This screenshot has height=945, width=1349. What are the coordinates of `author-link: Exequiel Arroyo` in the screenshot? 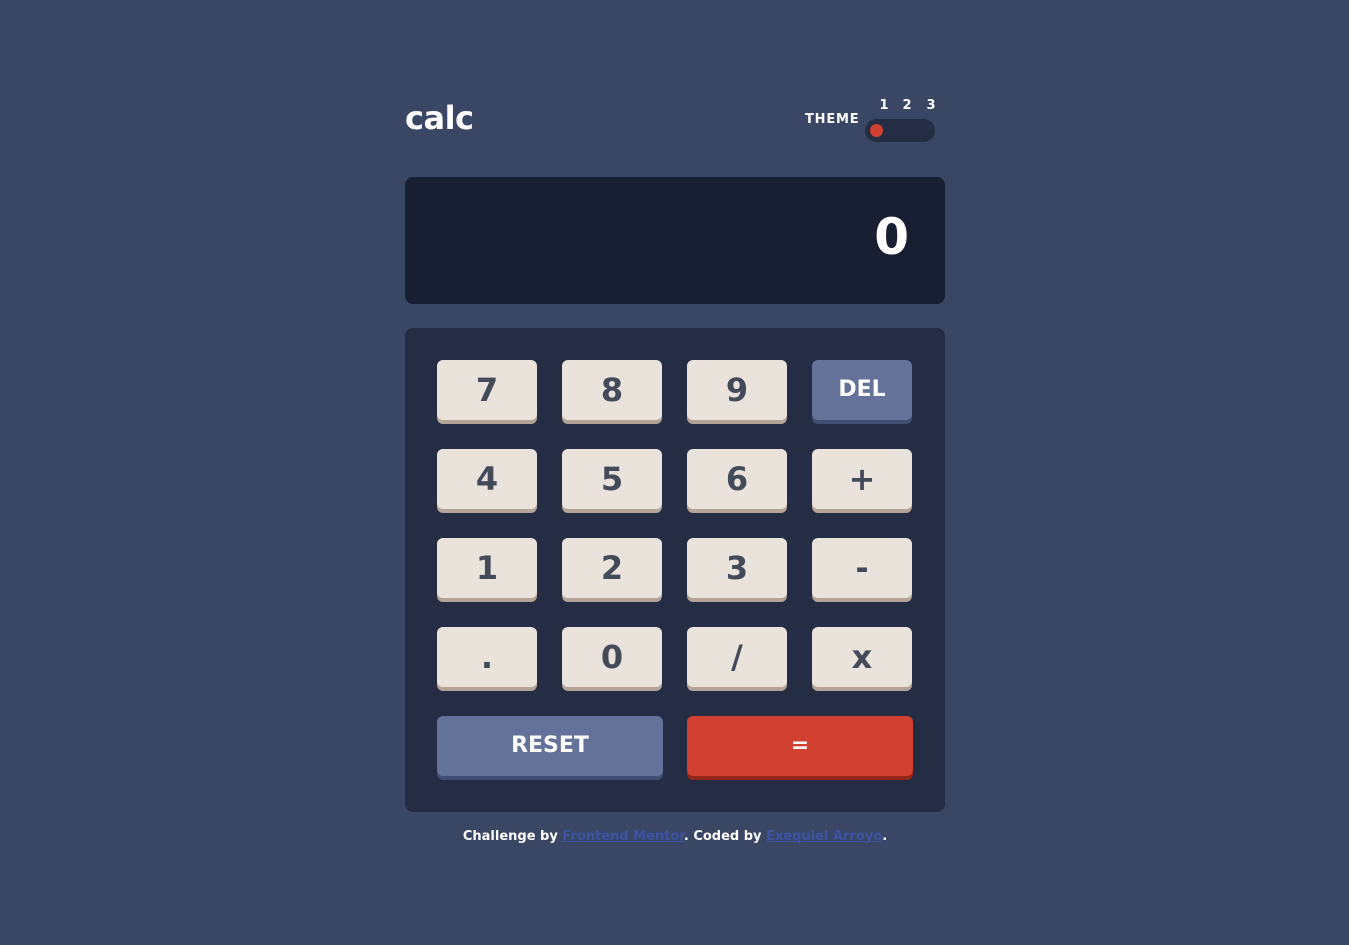 It's located at (824, 836).